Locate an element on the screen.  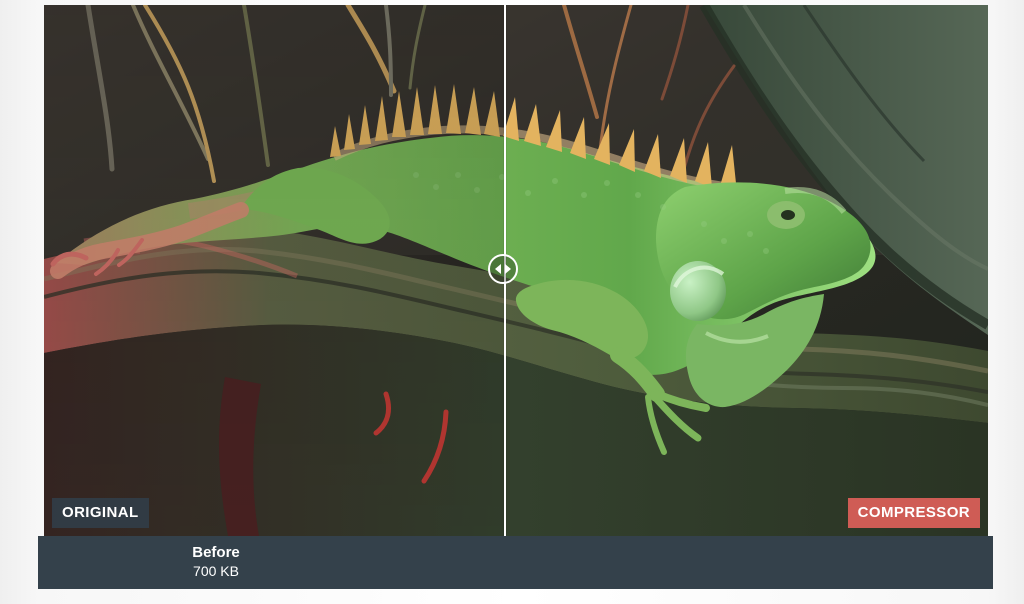
compare-slider-handle is located at coordinates (503, 269).